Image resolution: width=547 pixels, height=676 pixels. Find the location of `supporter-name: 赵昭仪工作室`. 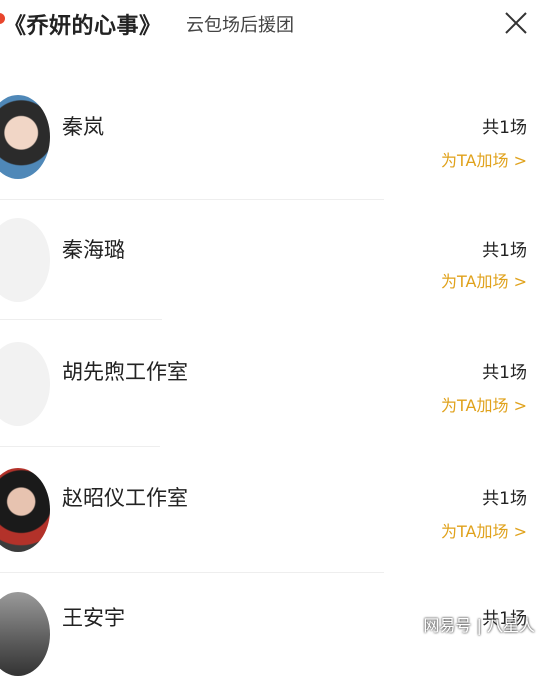

supporter-name: 赵昭仪工作室 is located at coordinates (125, 498).